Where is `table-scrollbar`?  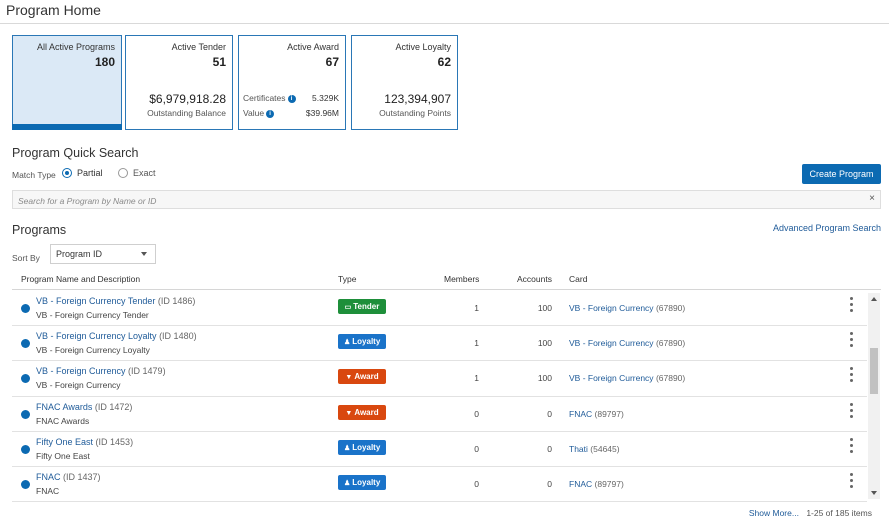 table-scrollbar is located at coordinates (874, 396).